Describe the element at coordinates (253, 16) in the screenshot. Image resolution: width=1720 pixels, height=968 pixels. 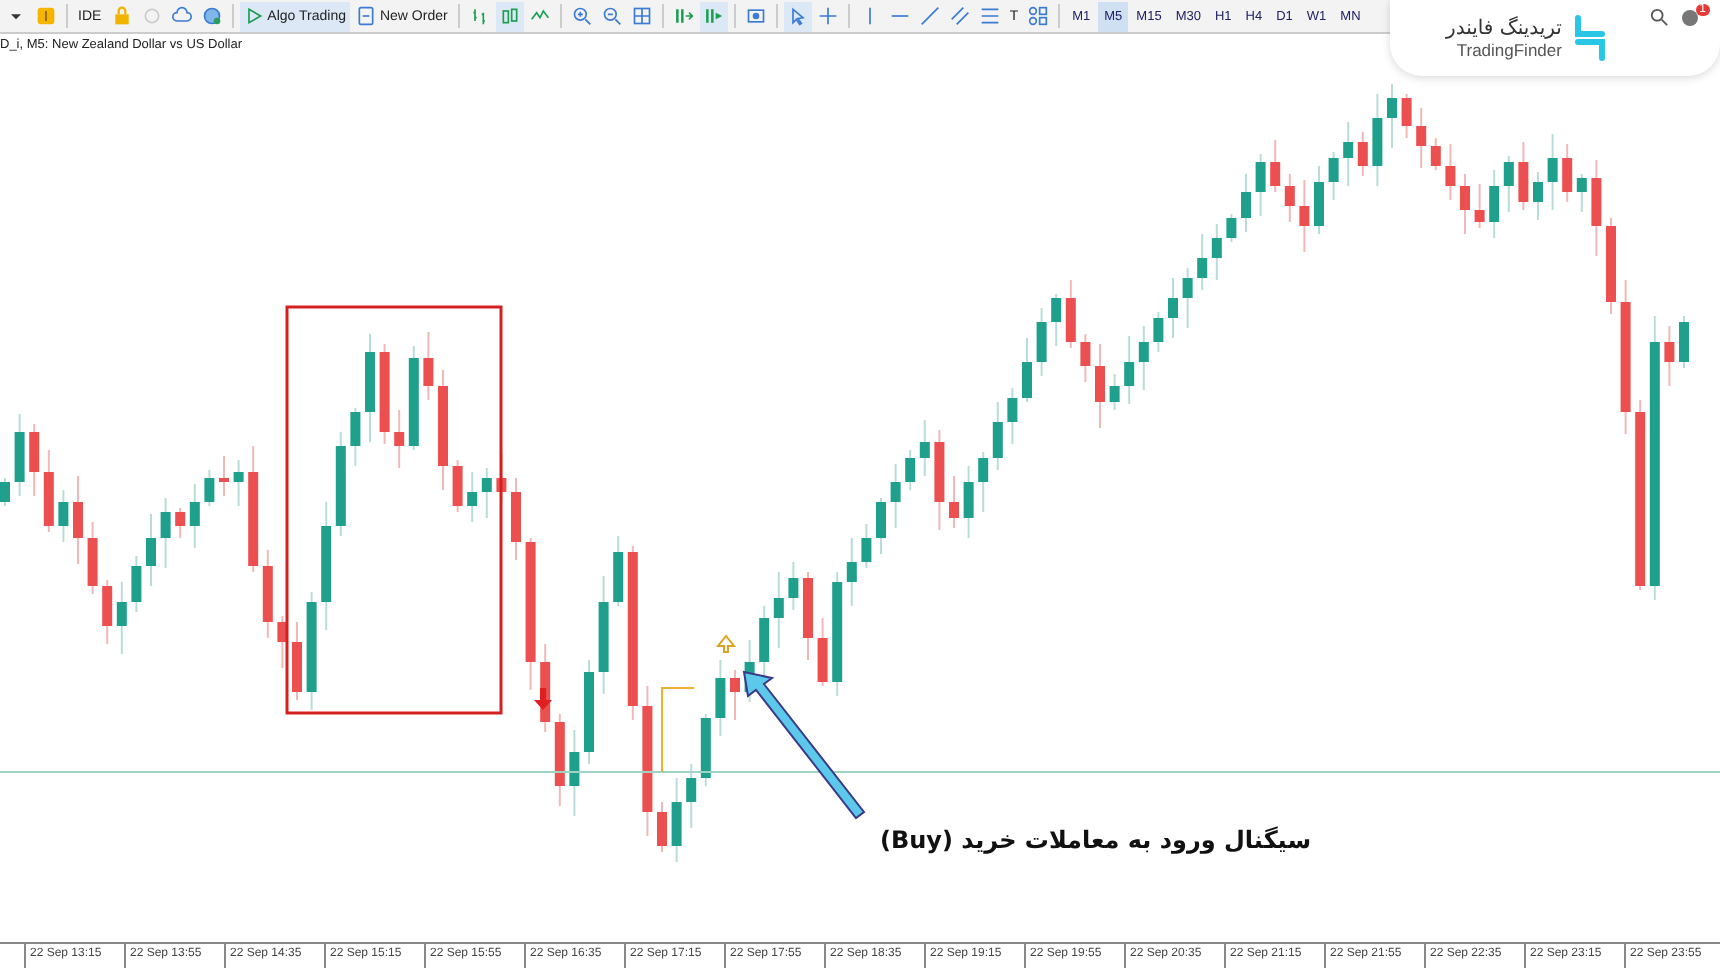
I see `play-icon` at that location.